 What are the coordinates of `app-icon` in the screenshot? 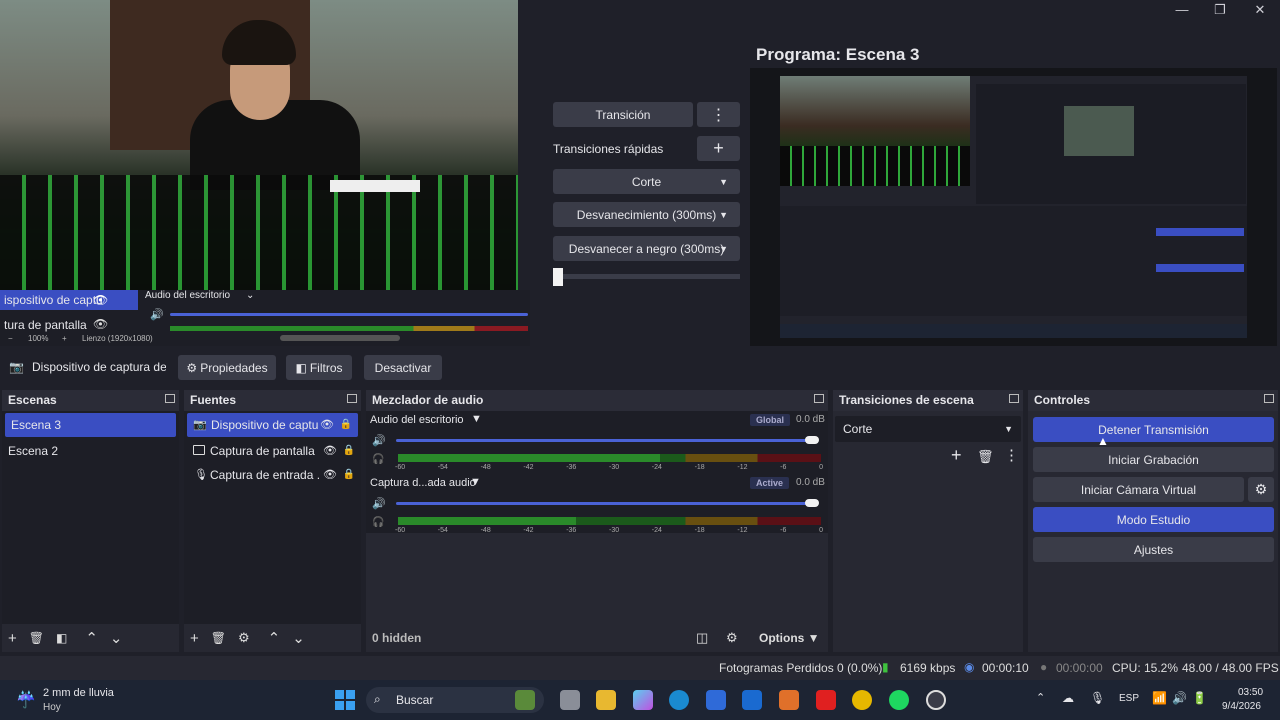 It's located at (789, 700).